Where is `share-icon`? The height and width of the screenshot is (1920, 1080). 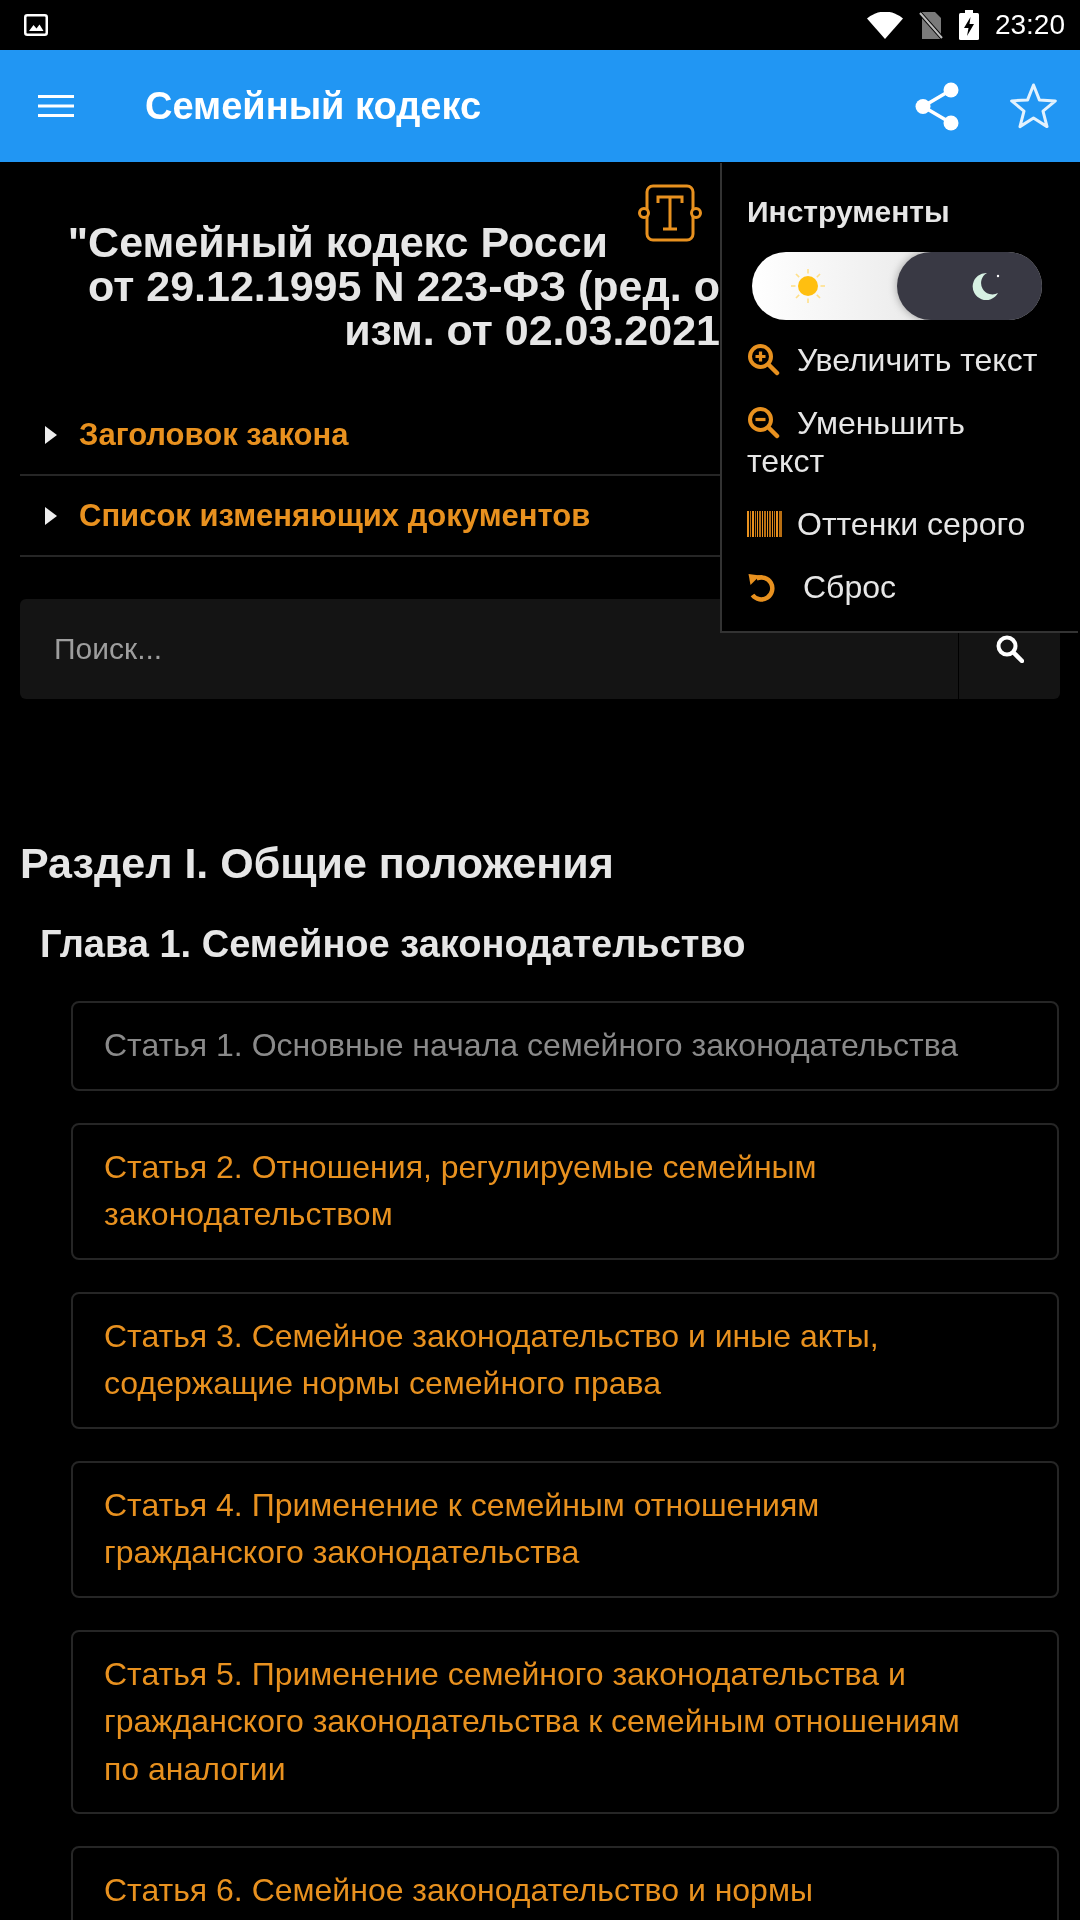
share-icon is located at coordinates (937, 106).